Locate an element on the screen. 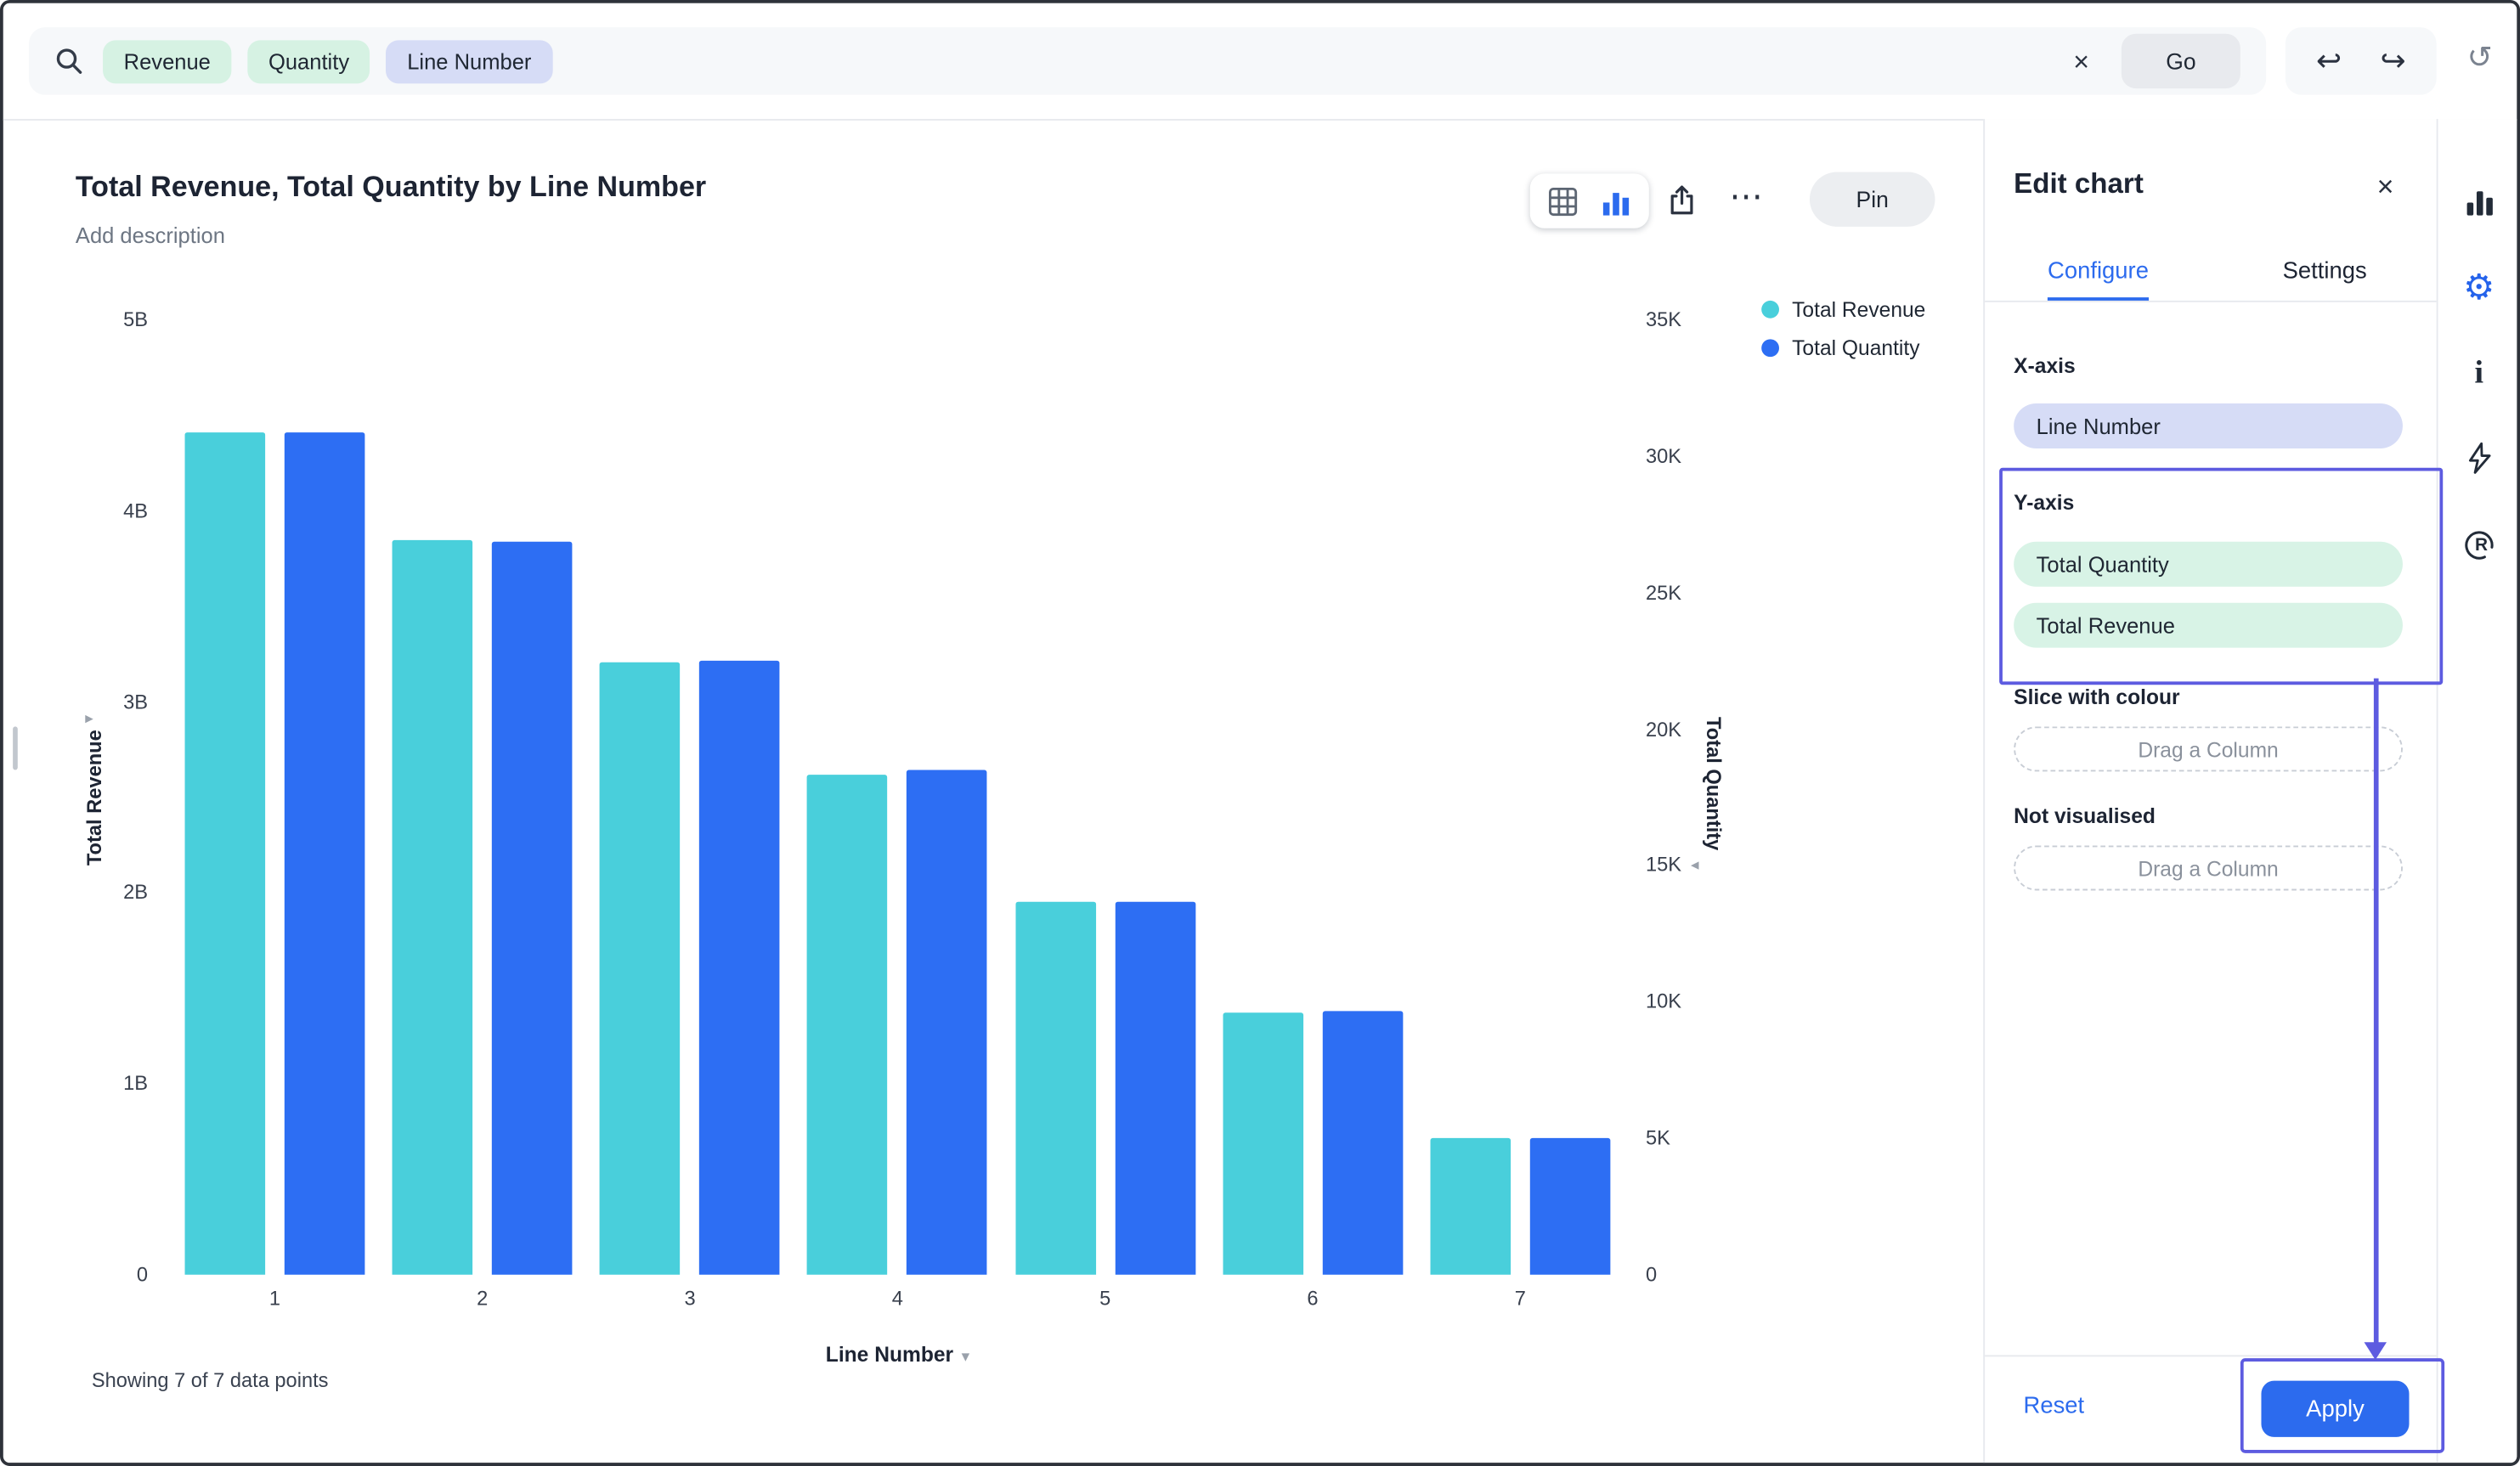  clear-search-icon: × is located at coordinates (2081, 62).